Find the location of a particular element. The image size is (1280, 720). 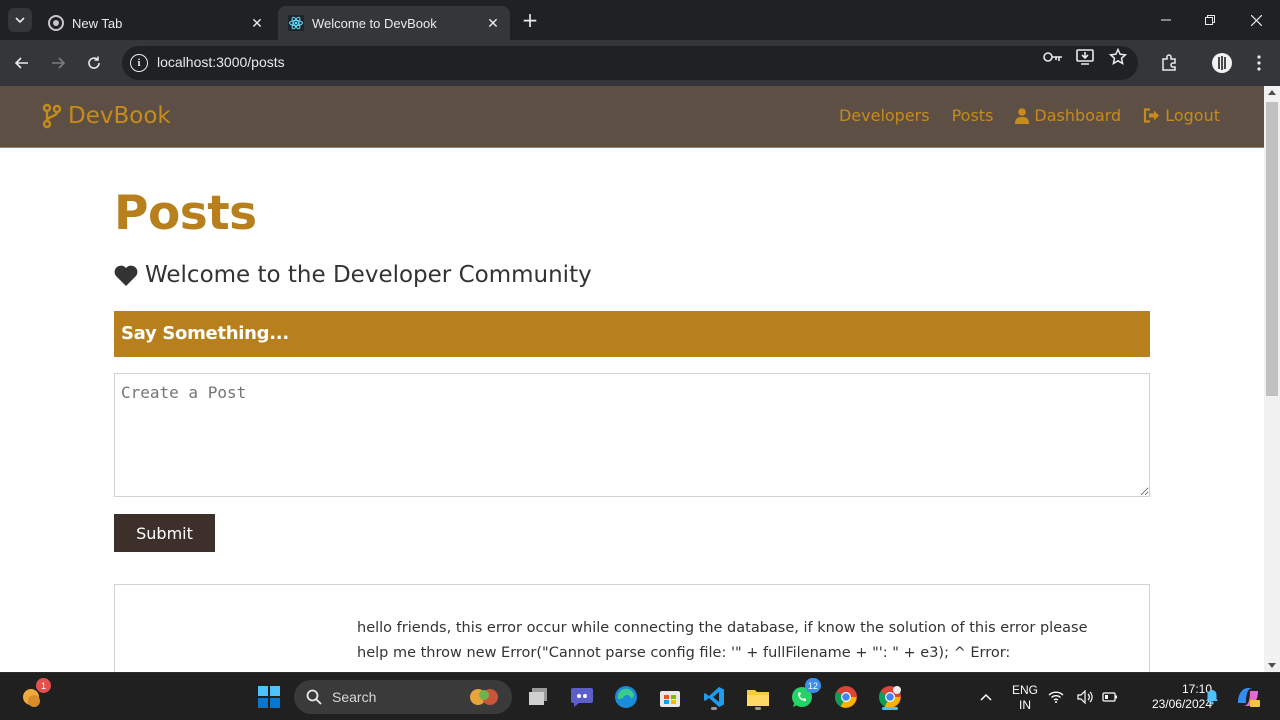

lead-text: Welcome to the Developer Community is located at coordinates (368, 275).